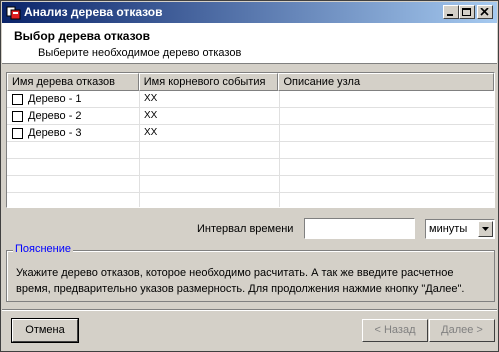 The width and height of the screenshot is (499, 352). Describe the element at coordinates (245, 229) in the screenshot. I see `interval-label: Интервал времени` at that location.